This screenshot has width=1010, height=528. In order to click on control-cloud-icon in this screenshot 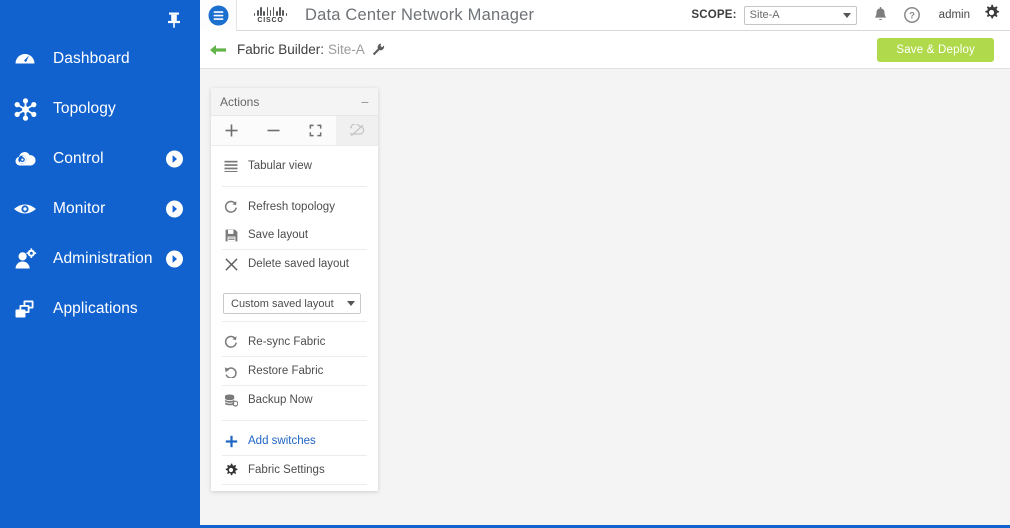, I will do `click(25, 159)`.